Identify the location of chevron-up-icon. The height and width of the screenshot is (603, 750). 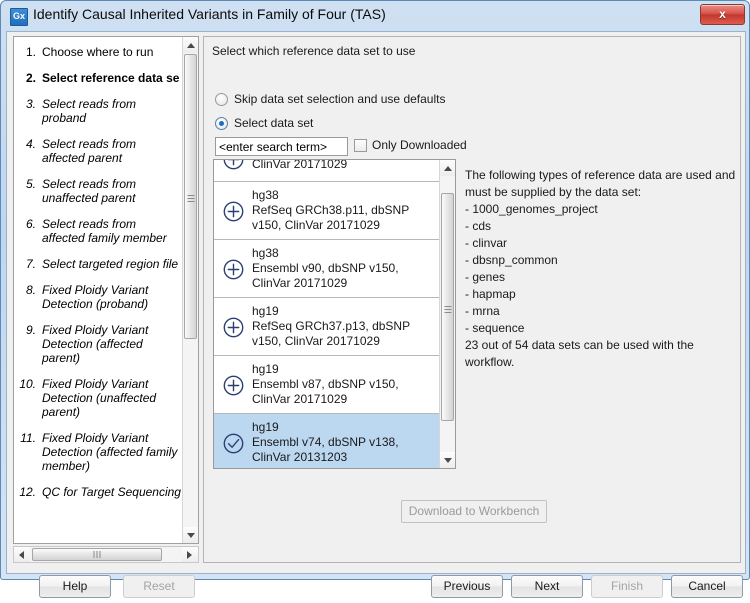
(448, 168).